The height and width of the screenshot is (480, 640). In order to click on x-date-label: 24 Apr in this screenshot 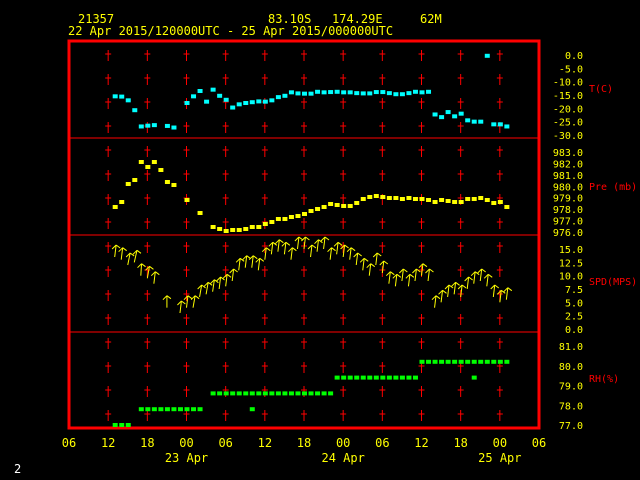, I will do `click(342, 458)`.